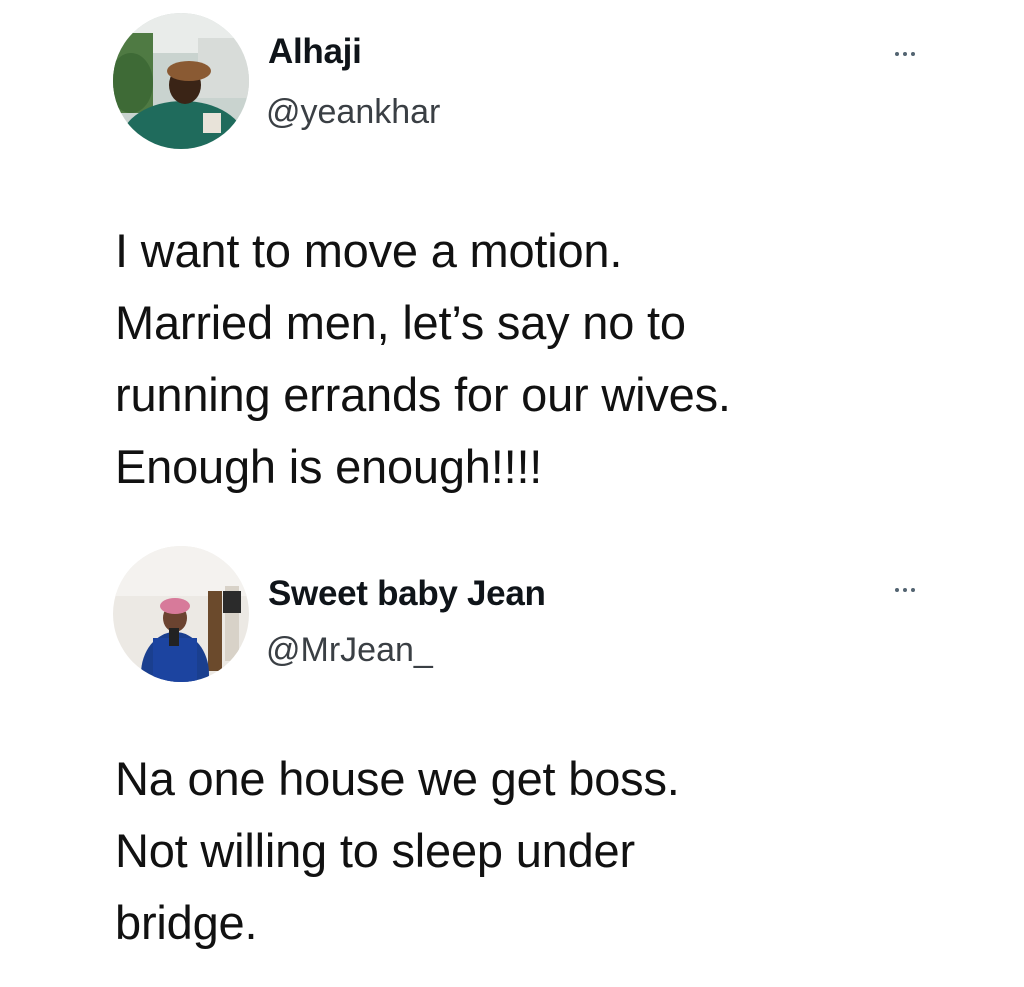 This screenshot has width=1024, height=987. Describe the element at coordinates (353, 112) in the screenshot. I see `author-handle: @yeankhar` at that location.